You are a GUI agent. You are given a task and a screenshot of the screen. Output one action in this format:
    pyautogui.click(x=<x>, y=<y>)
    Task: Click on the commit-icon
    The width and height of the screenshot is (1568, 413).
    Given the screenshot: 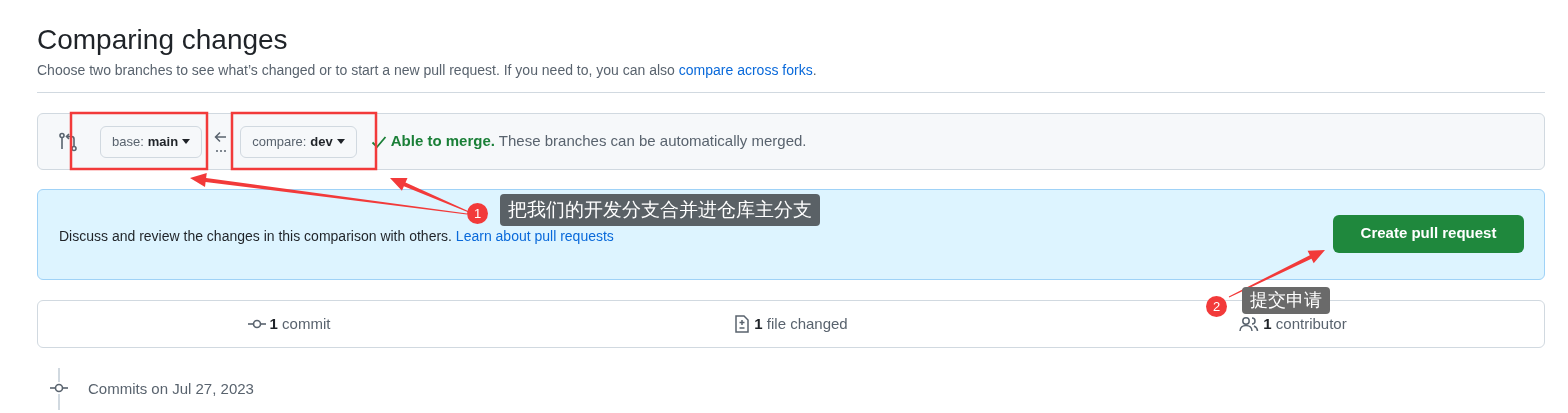 What is the action you would take?
    pyautogui.click(x=256, y=324)
    